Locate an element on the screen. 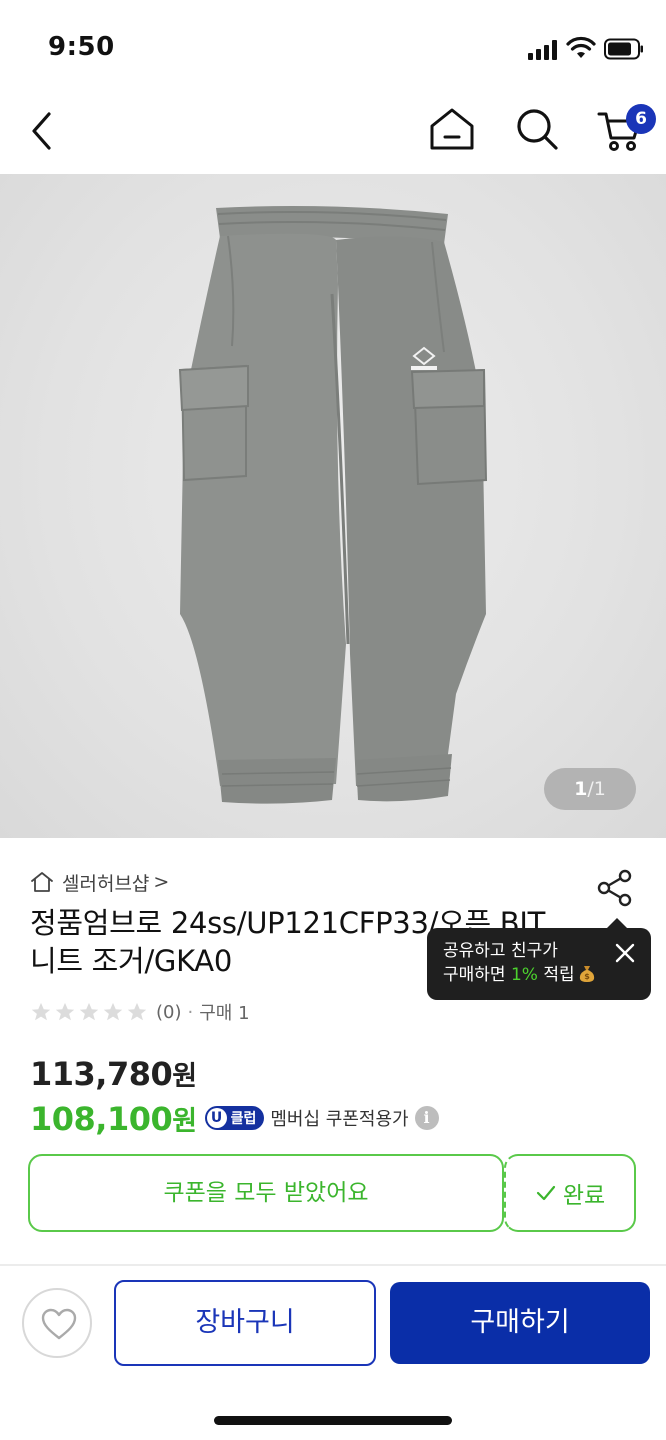 The height and width of the screenshot is (1440, 666). uclub-badge: U 클럽 is located at coordinates (234, 1118).